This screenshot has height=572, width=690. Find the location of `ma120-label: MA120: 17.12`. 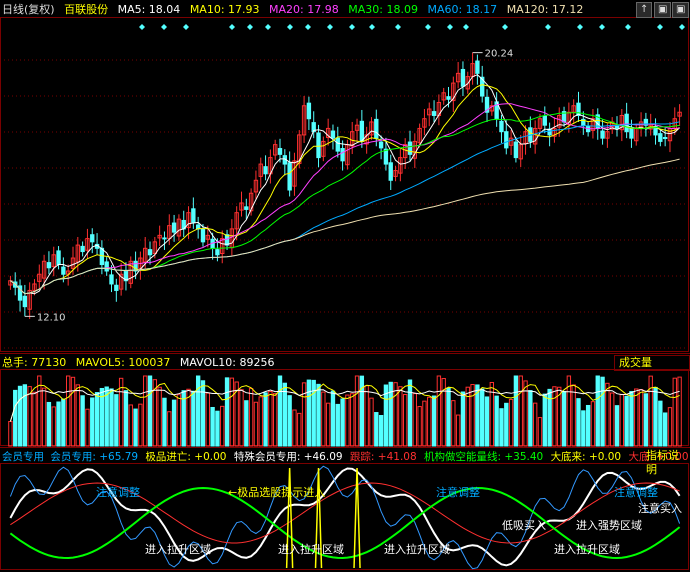

ma120-label: MA120: 17.12 is located at coordinates (545, 9).